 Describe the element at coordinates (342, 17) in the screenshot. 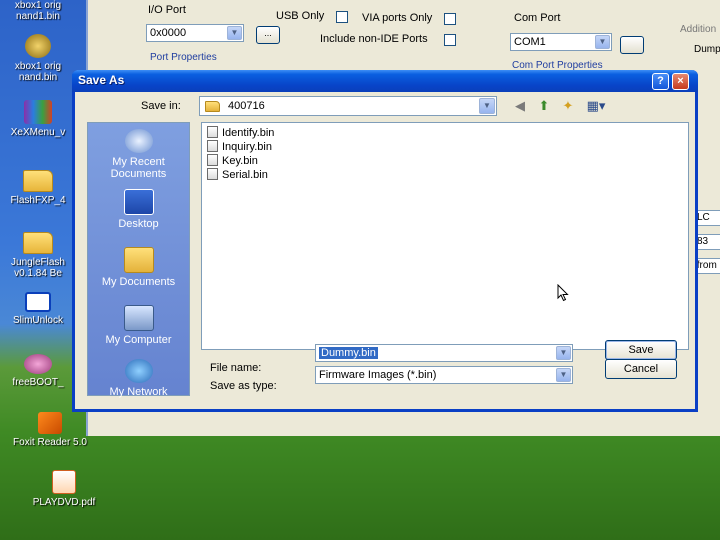

I see `usb-only-checkbox` at that location.